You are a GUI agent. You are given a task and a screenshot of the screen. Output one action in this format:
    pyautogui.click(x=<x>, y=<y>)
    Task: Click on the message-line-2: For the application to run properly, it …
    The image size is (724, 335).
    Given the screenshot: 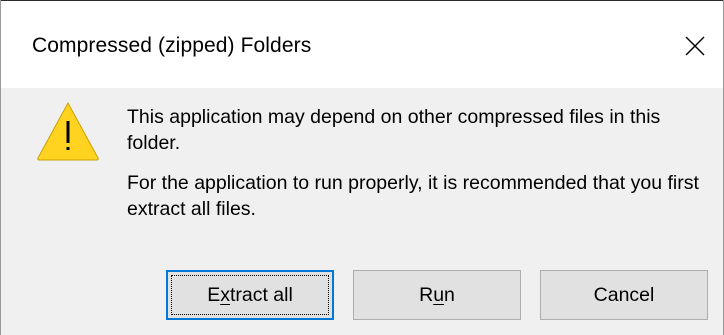 What is the action you would take?
    pyautogui.click(x=413, y=196)
    